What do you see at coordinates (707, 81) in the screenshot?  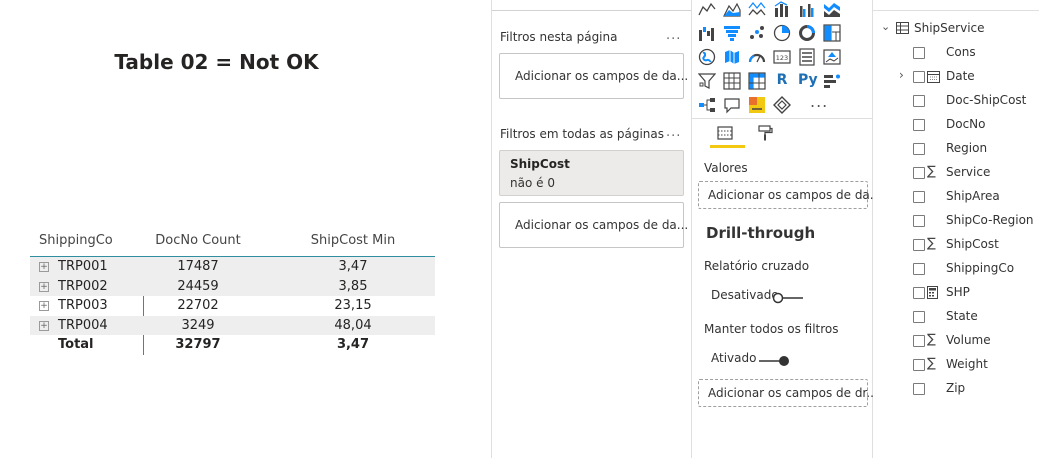 I see `slicer-icon` at bounding box center [707, 81].